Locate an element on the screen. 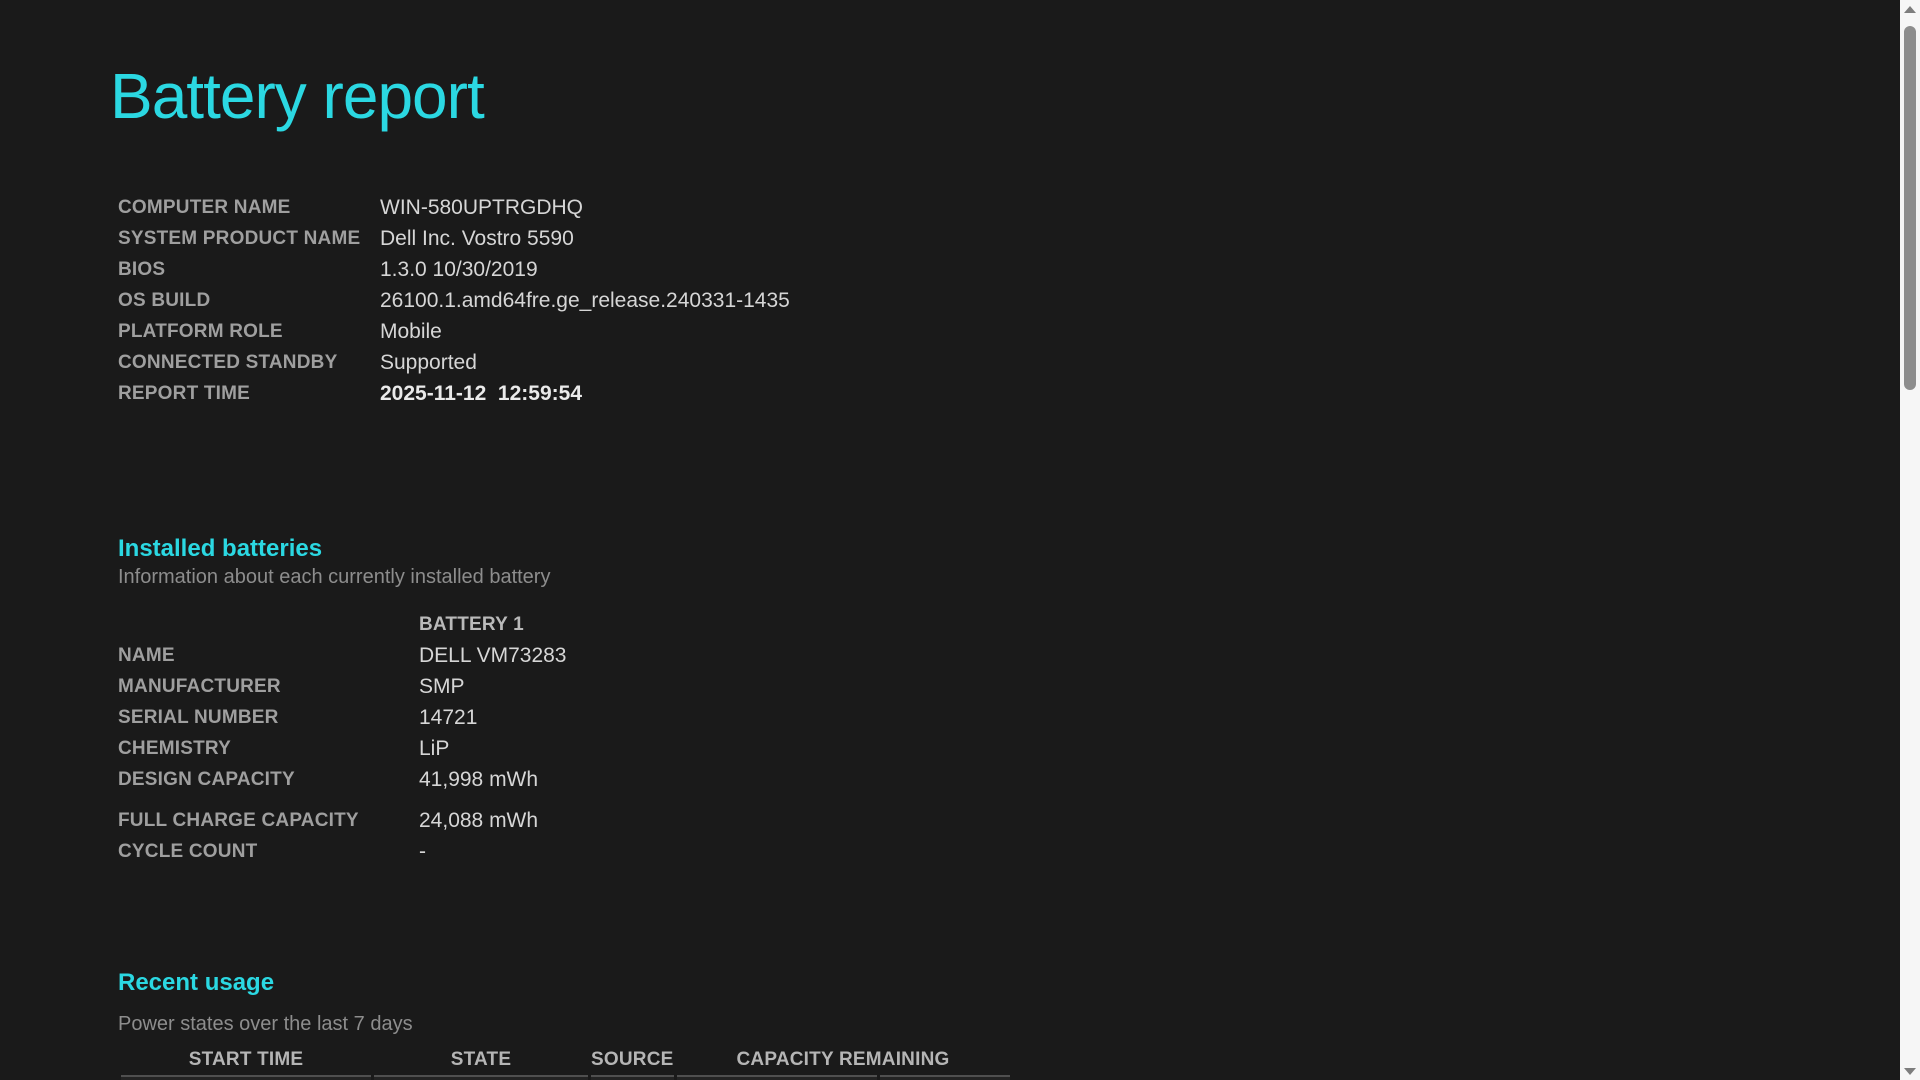 The image size is (1920, 1080). table-row: REPORT TIME 2025-11-12 12:59:54 is located at coordinates (699, 393).